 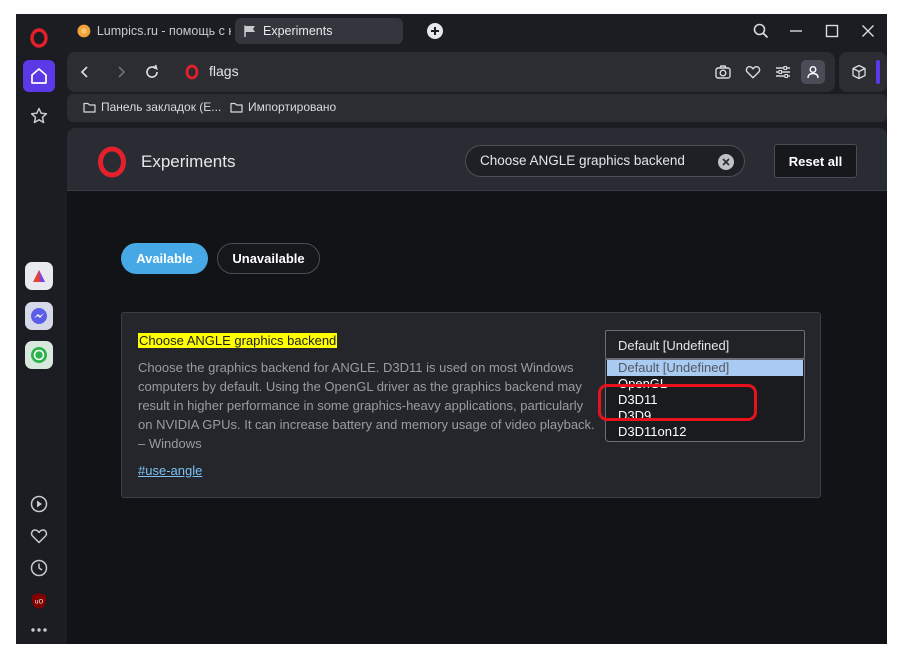 I want to click on bookmark-folder-imported: Импортировано, so click(x=283, y=107).